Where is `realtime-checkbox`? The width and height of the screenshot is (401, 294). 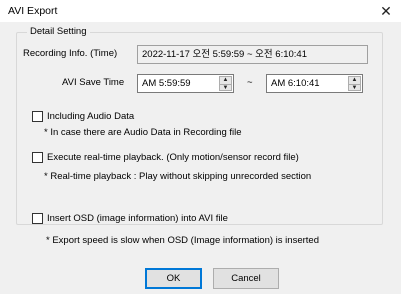
realtime-checkbox is located at coordinates (37, 157).